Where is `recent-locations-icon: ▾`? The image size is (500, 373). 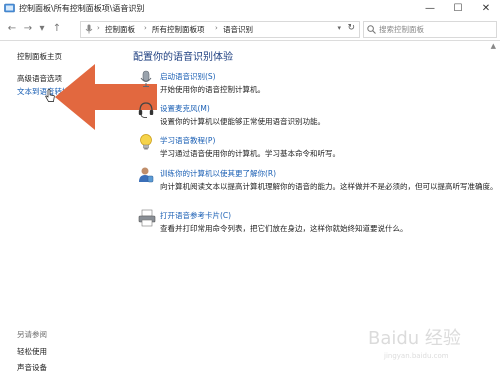 recent-locations-icon: ▾ is located at coordinates (42, 29).